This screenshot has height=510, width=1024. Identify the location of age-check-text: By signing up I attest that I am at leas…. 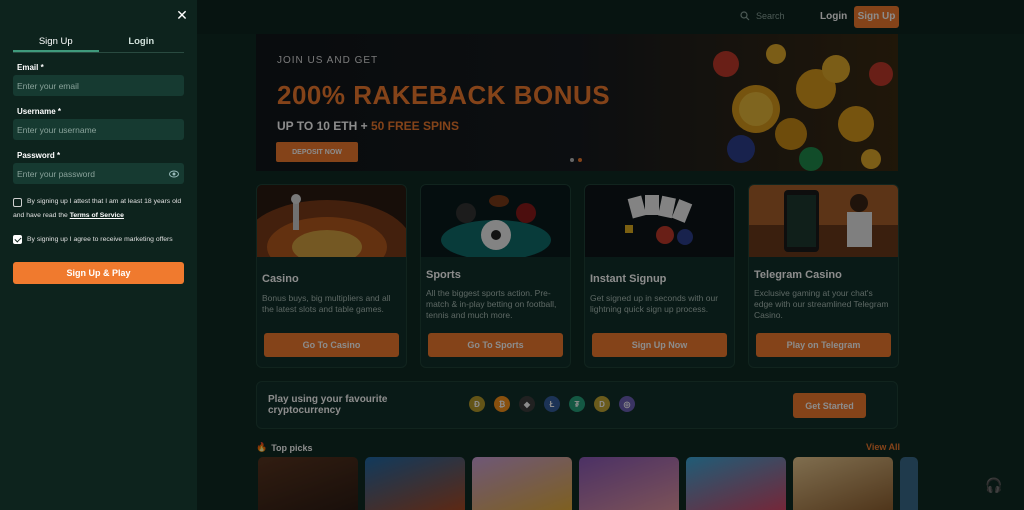
(104, 201).